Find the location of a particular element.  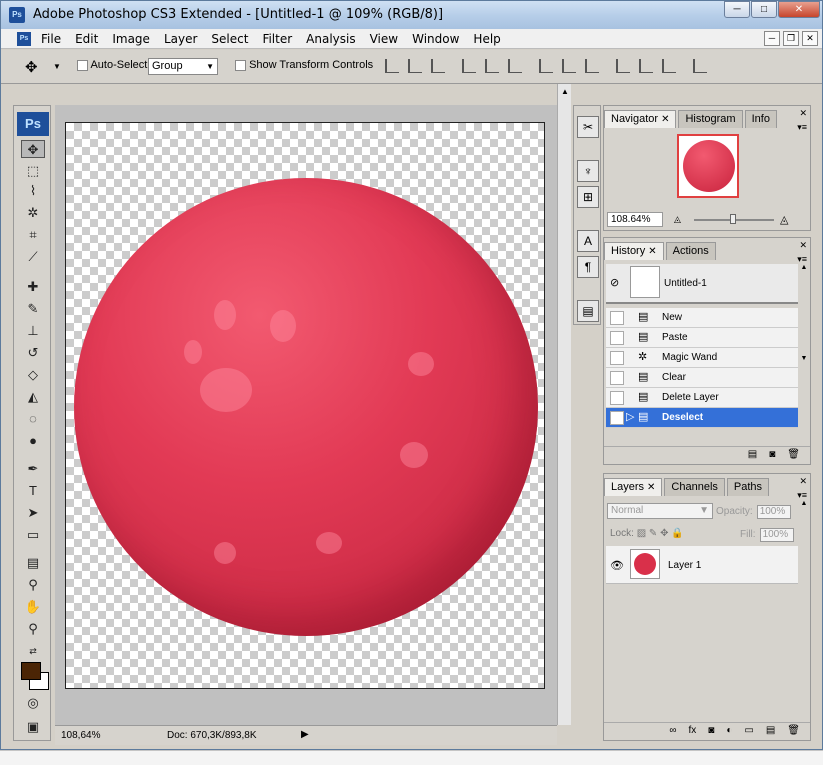

menu-edit: Edit is located at coordinates (86, 39).